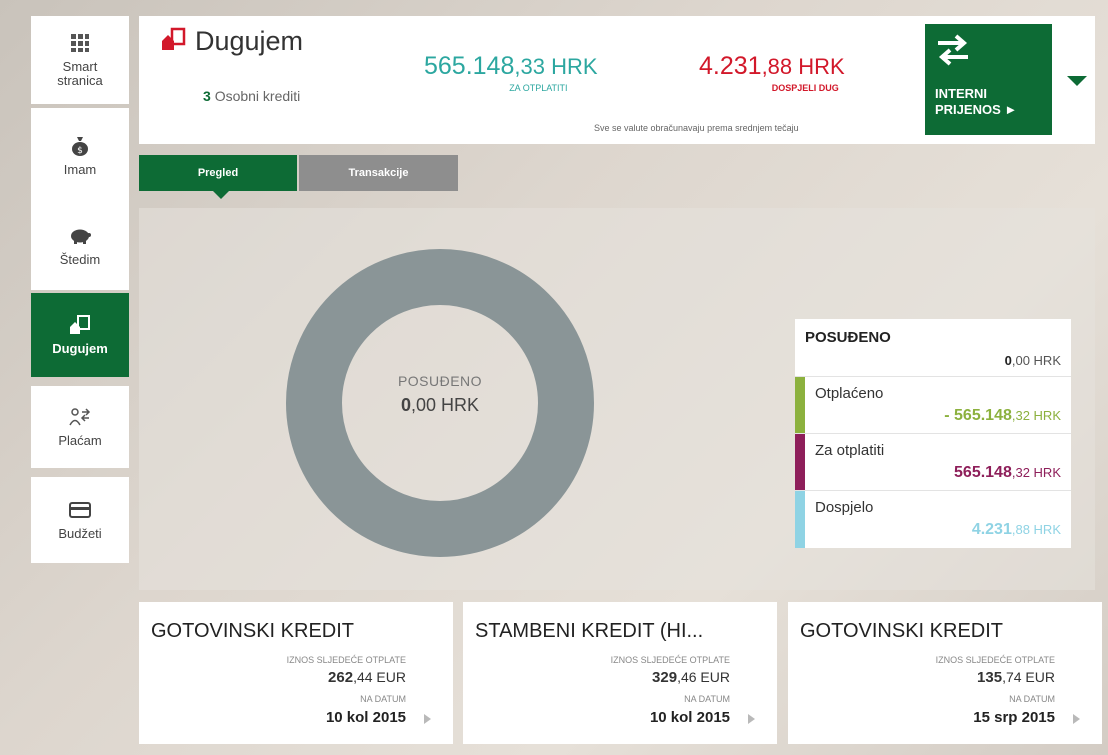  Describe the element at coordinates (844, 507) in the screenshot. I see `legend-row-name: Dospjelo` at that location.